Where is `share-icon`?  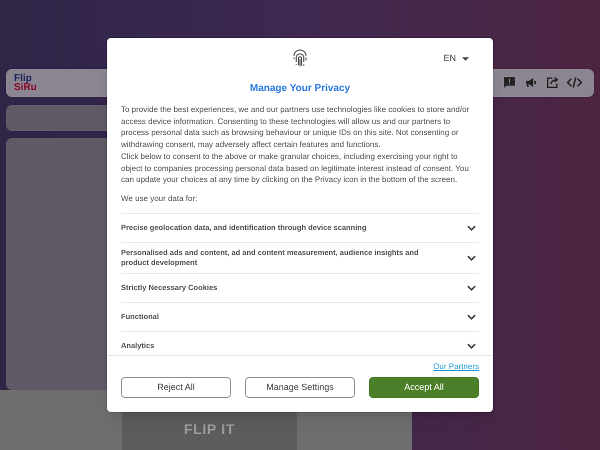
share-icon is located at coordinates (552, 83).